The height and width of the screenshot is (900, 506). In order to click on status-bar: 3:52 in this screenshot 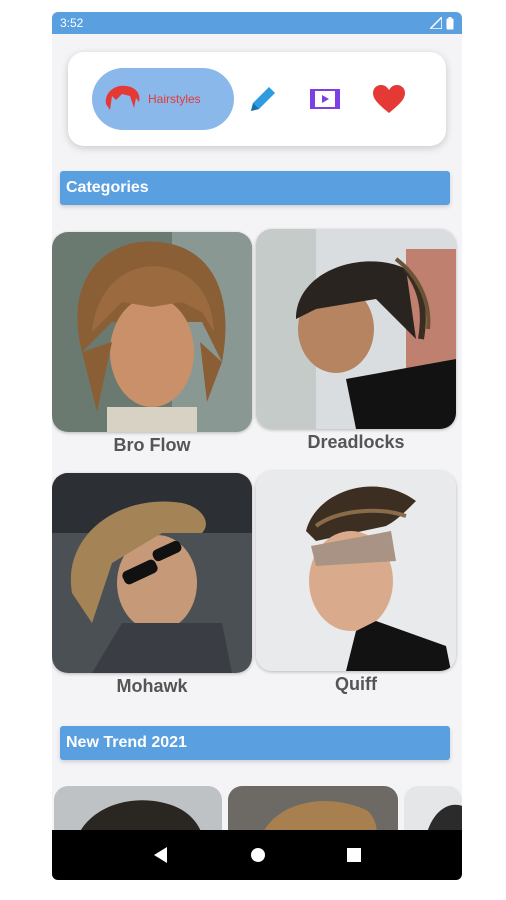, I will do `click(257, 23)`.